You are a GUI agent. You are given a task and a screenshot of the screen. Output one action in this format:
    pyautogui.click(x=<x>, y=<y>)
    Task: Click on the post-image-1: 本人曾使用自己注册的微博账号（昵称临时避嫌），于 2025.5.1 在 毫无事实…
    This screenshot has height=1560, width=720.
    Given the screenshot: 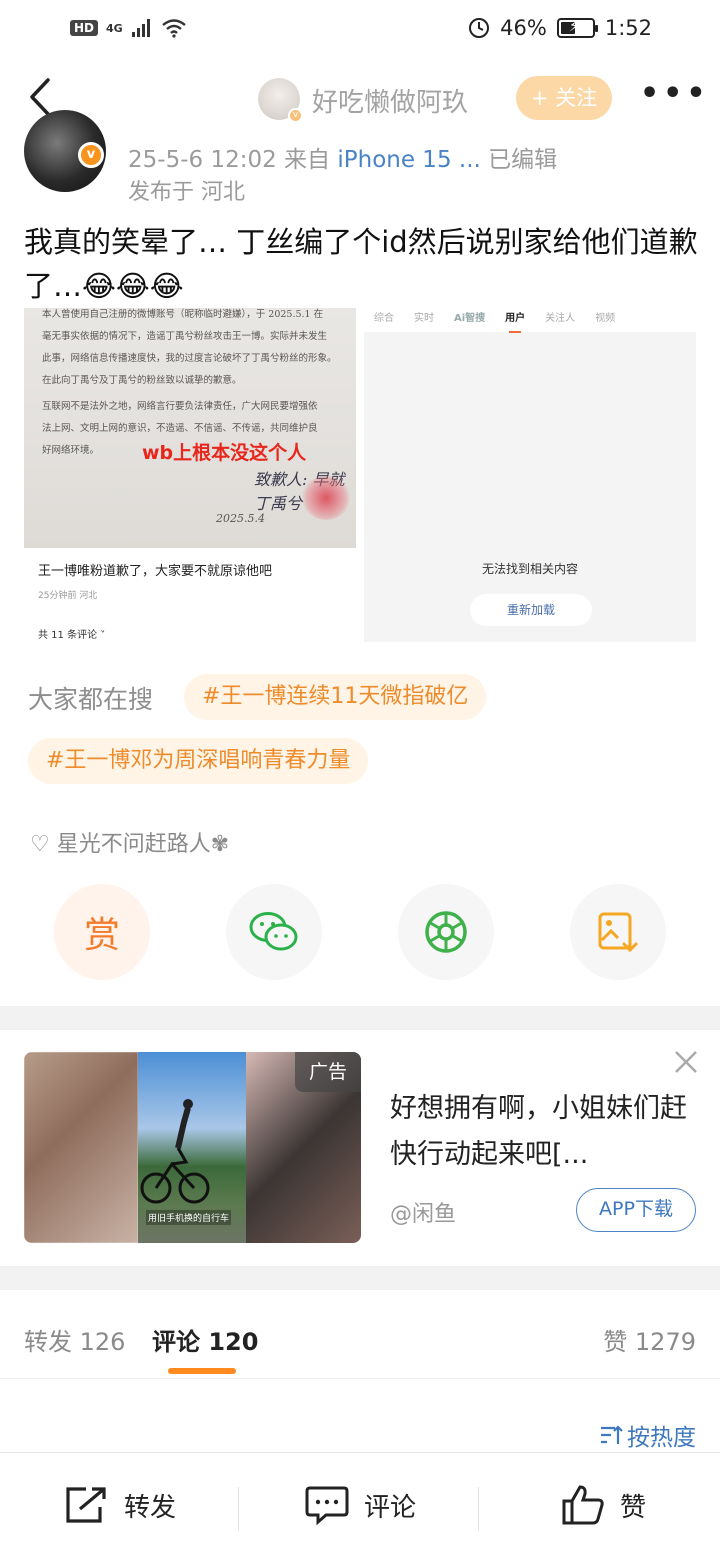 What is the action you would take?
    pyautogui.click(x=190, y=475)
    